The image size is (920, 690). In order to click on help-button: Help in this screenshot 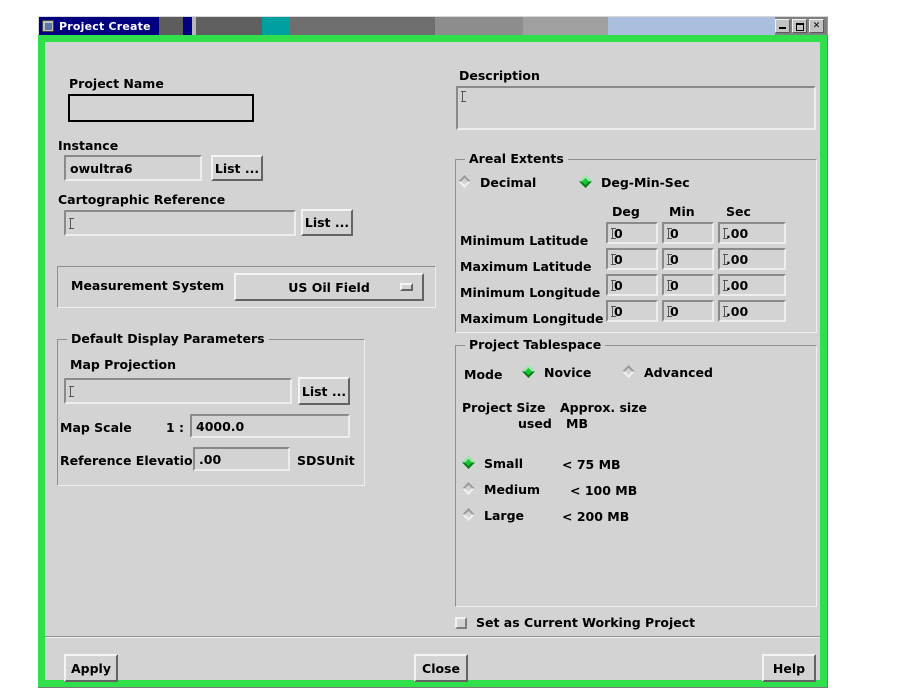, I will do `click(789, 668)`.